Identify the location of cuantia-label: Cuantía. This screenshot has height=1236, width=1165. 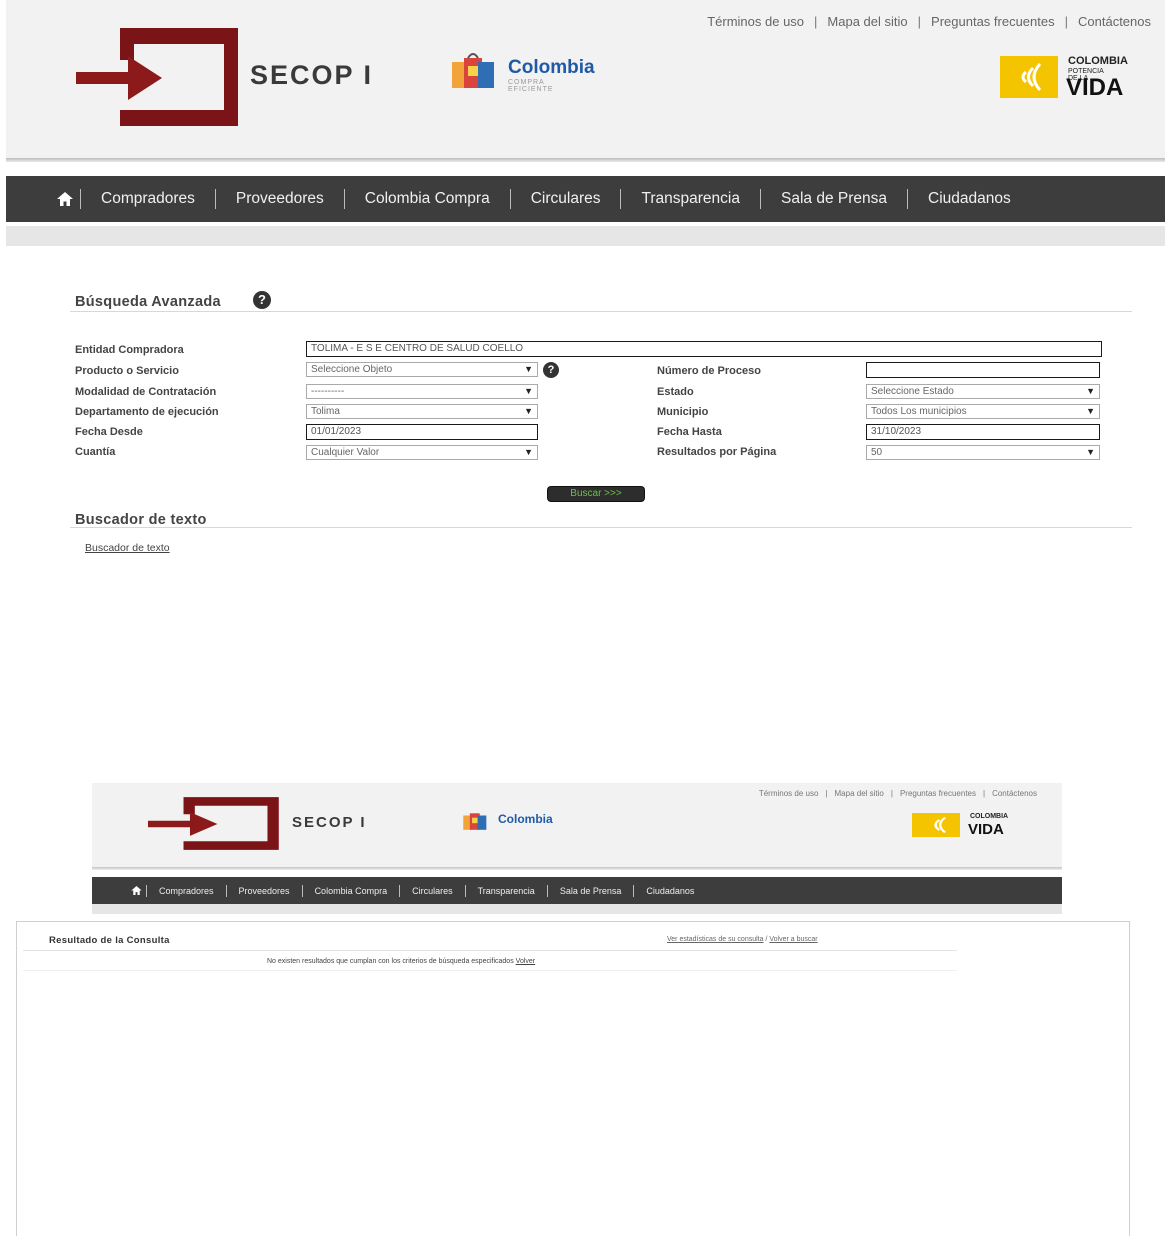
(95, 452).